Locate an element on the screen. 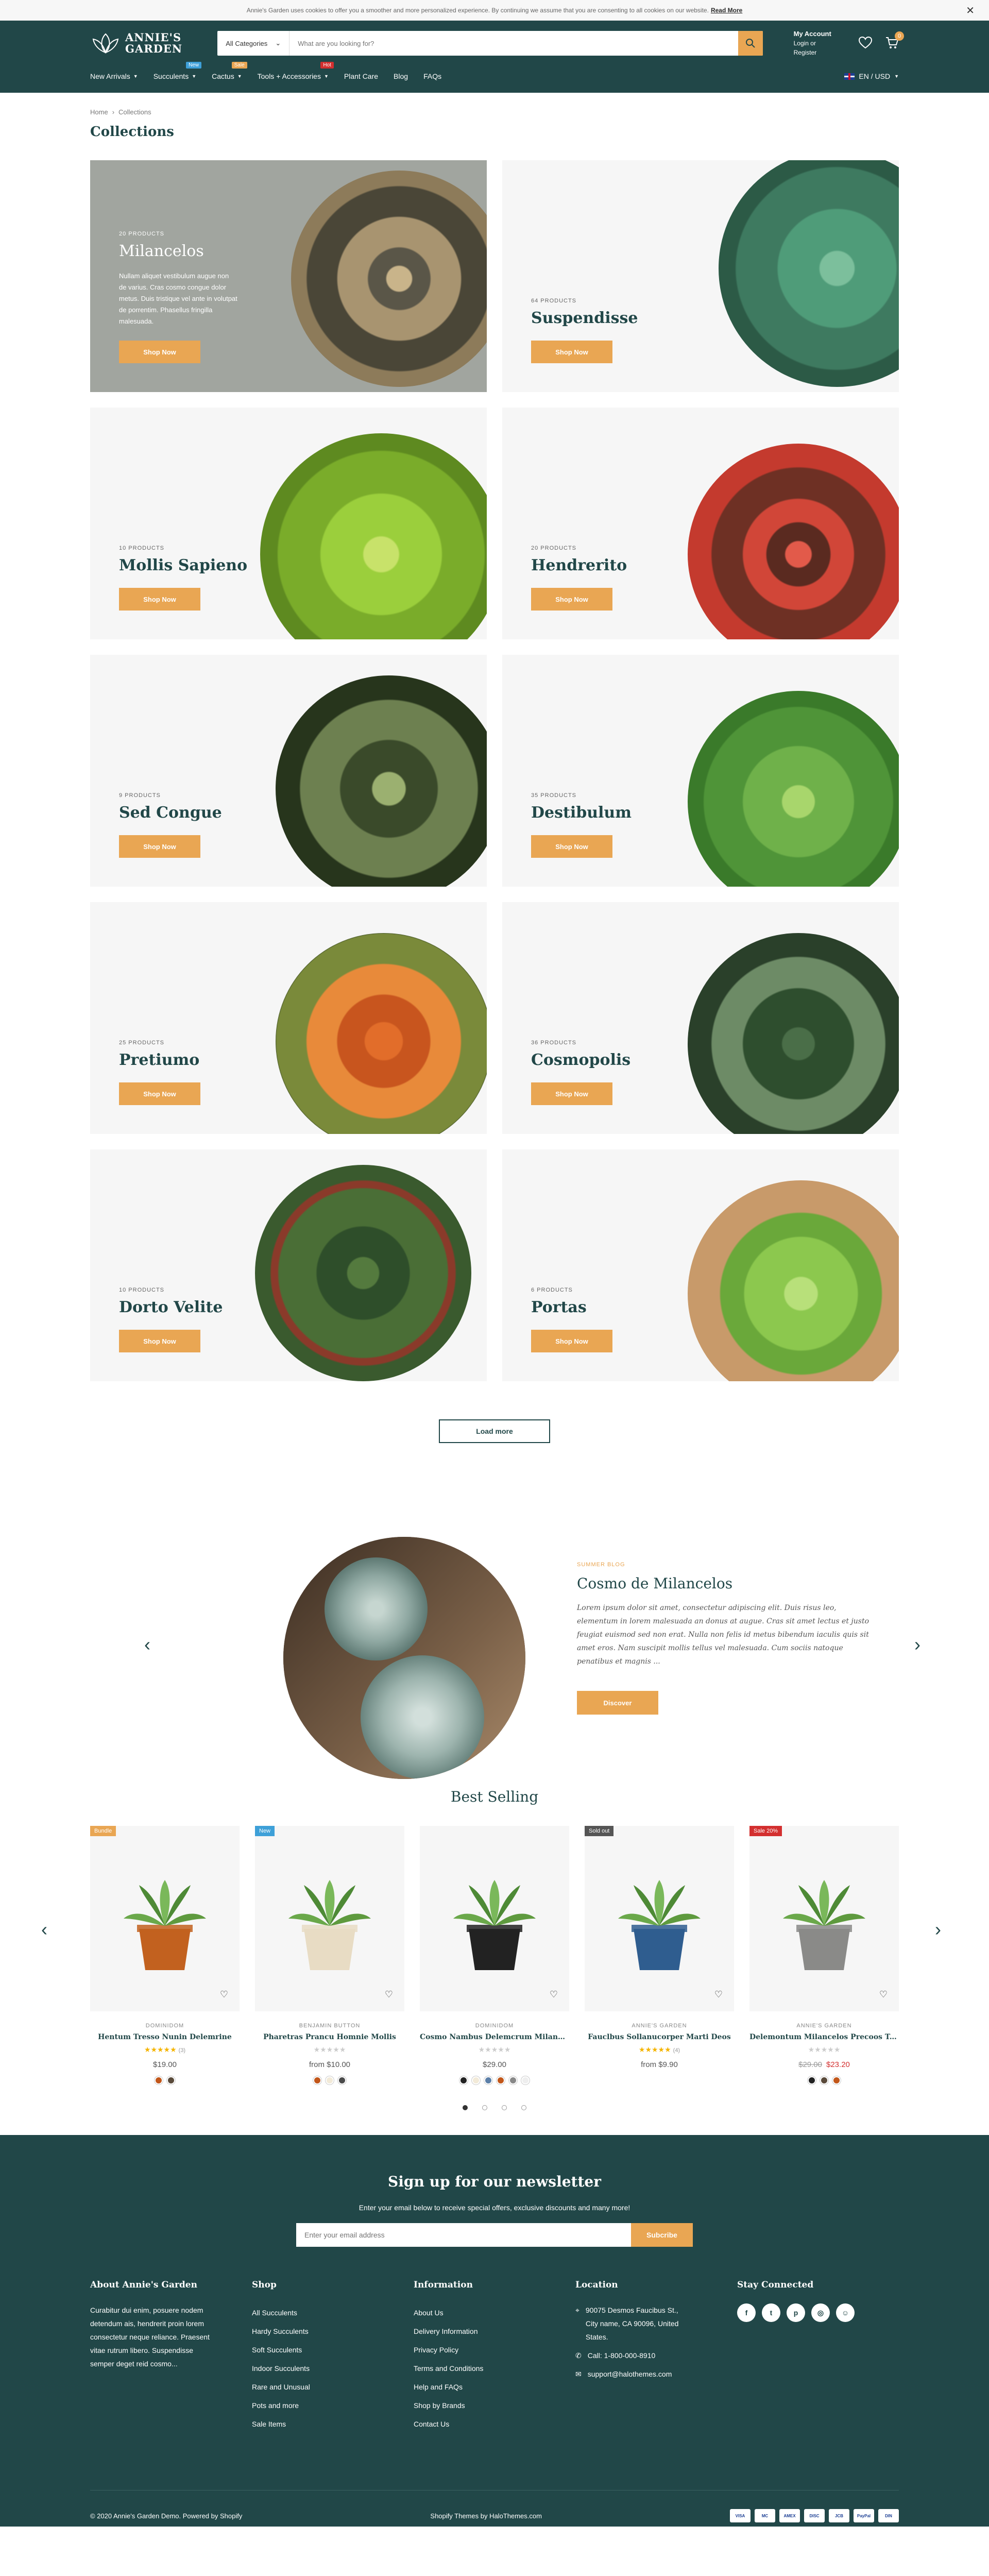  info-link: Privacy Policy is located at coordinates (494, 2350).